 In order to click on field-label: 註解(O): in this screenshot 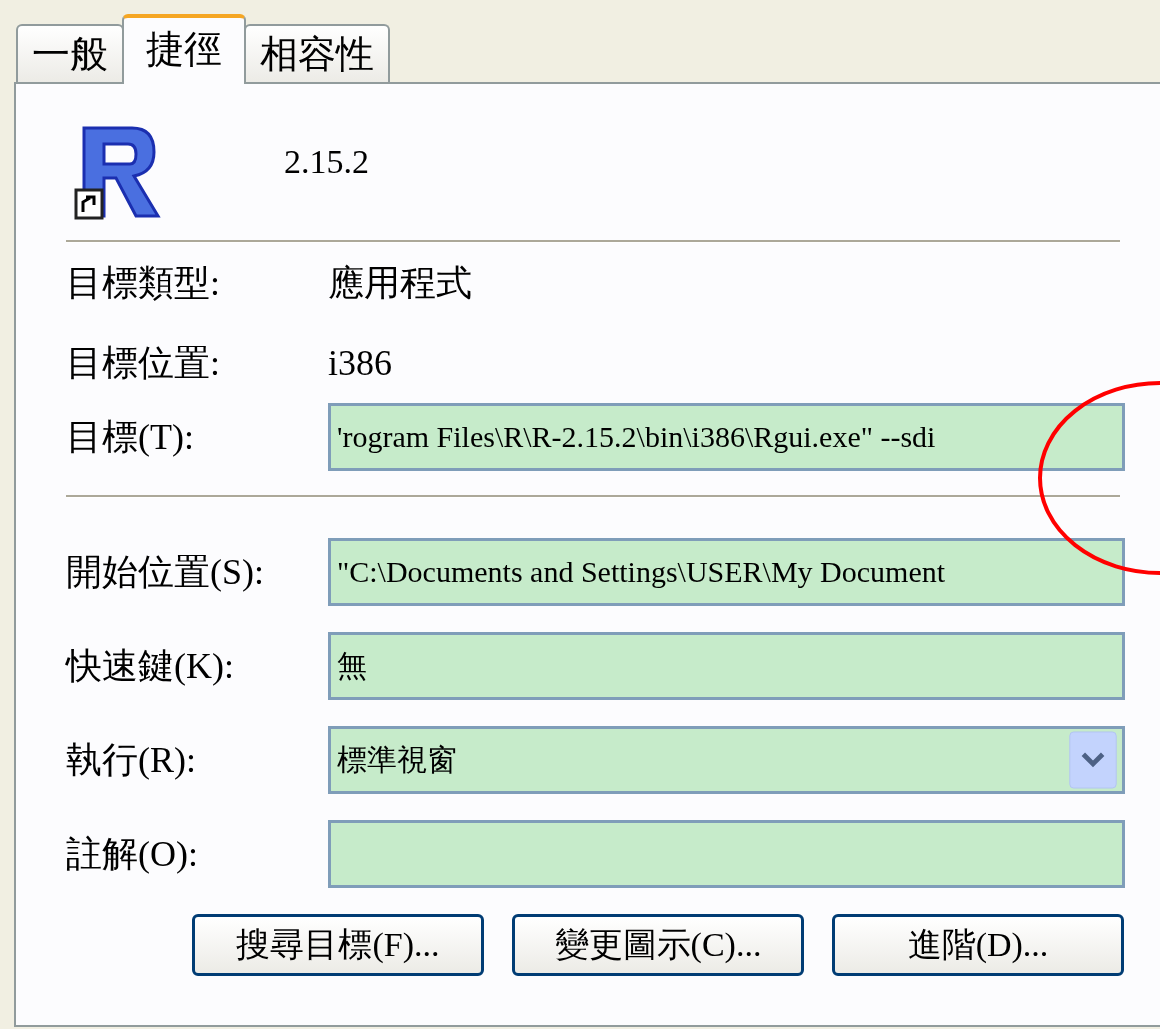, I will do `click(132, 854)`.